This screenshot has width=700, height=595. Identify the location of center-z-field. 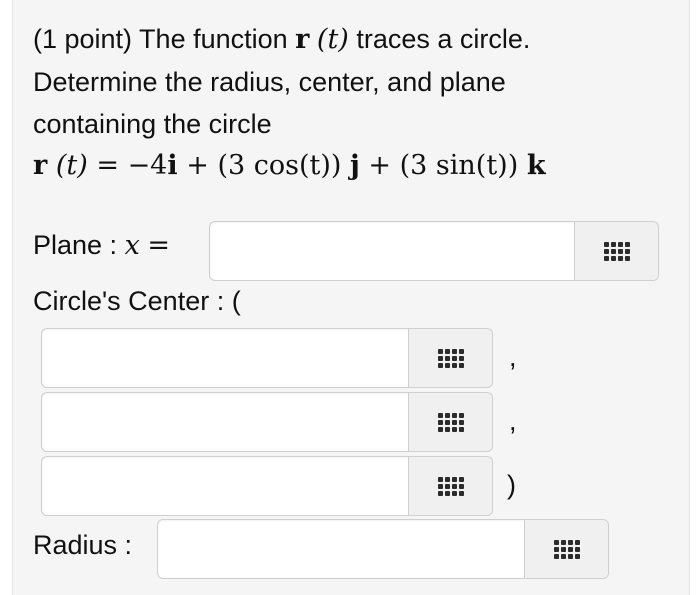
(267, 486).